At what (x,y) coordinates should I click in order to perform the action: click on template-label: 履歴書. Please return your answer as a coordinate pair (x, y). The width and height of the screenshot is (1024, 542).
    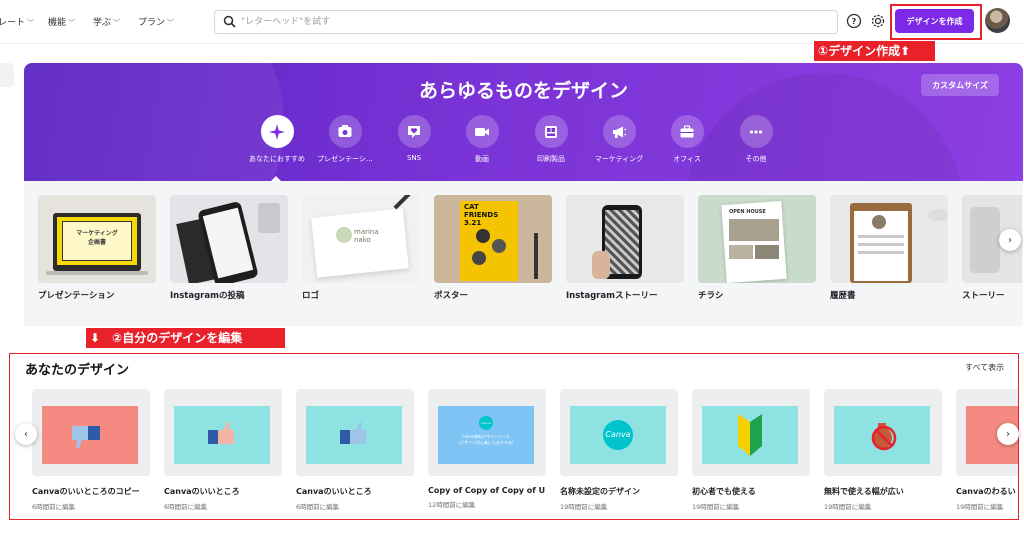
    Looking at the image, I should click on (843, 296).